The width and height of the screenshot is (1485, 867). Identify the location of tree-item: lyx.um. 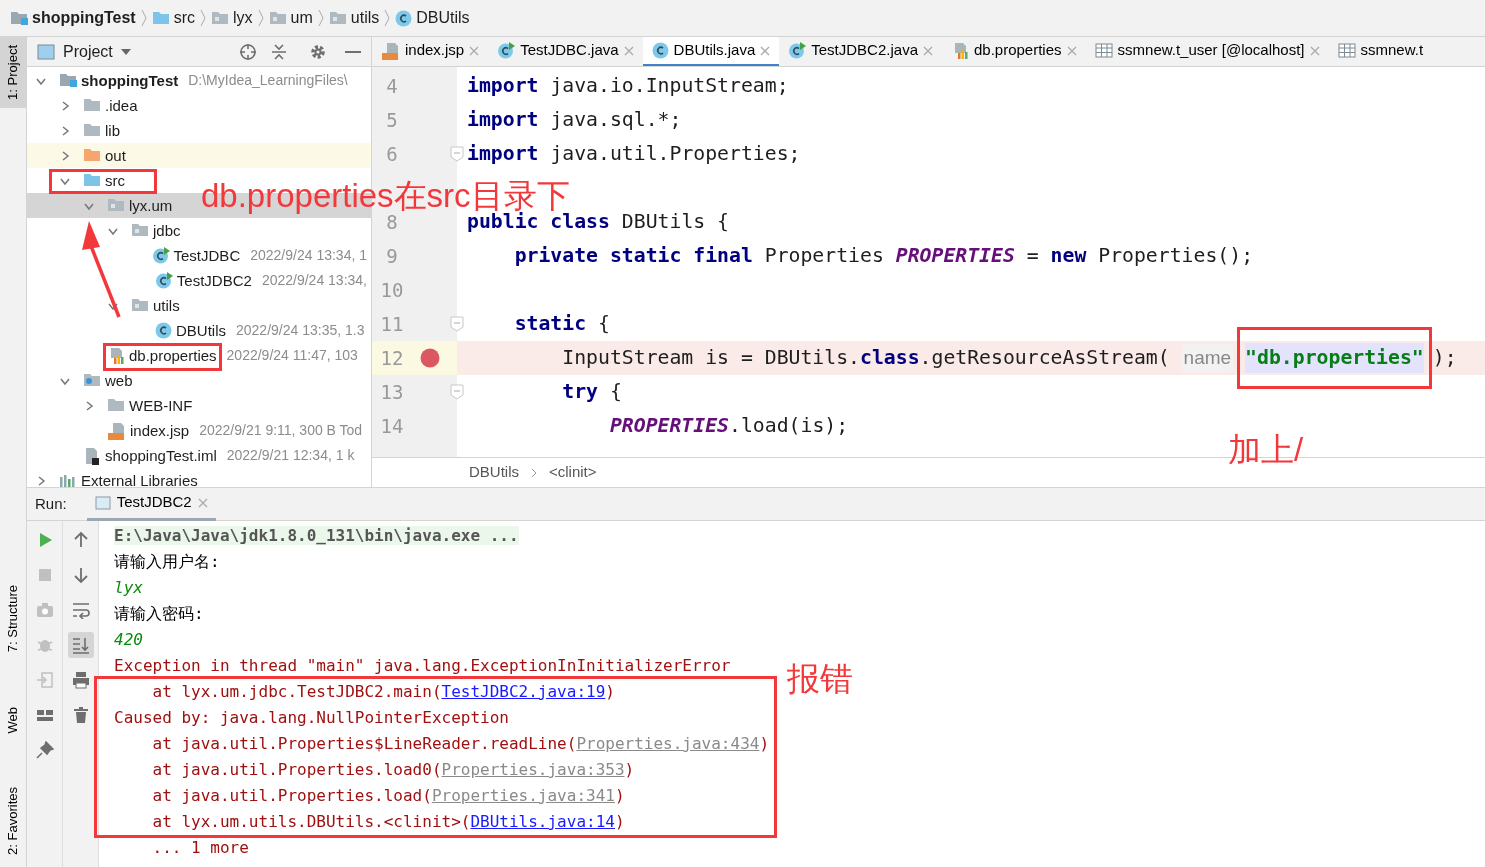
(151, 205).